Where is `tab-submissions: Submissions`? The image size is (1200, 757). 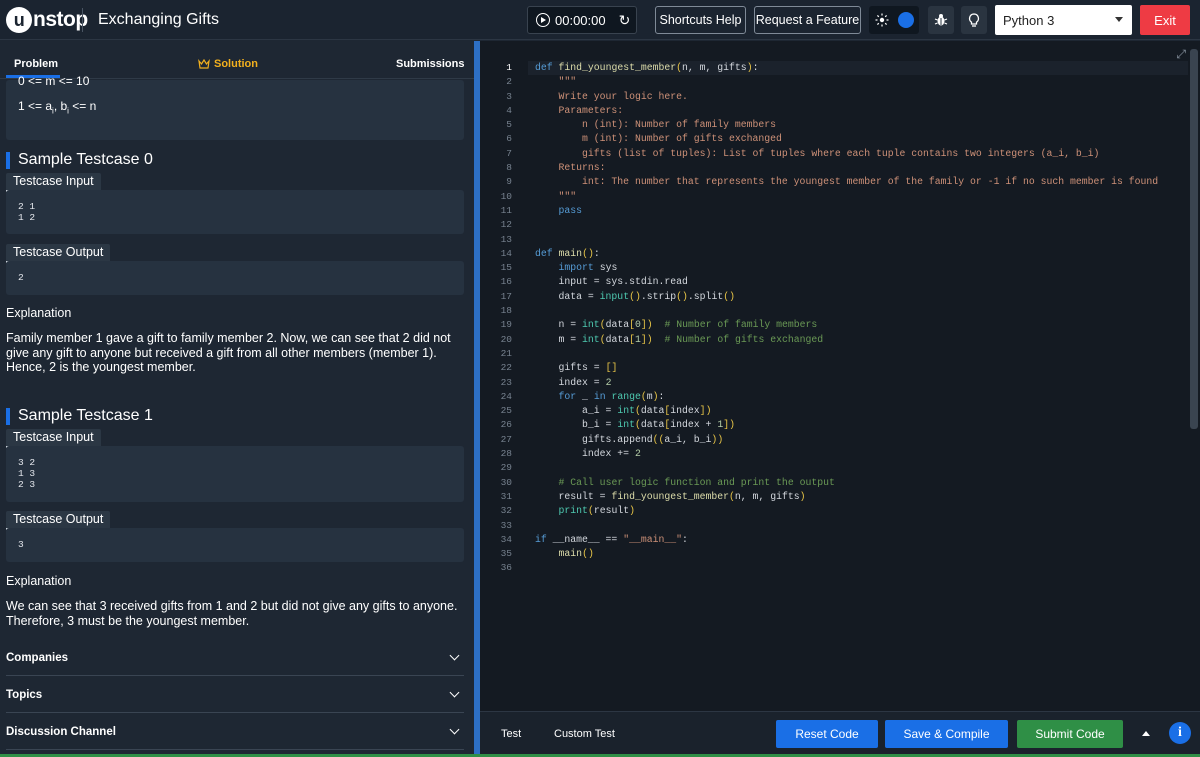 tab-submissions: Submissions is located at coordinates (430, 64).